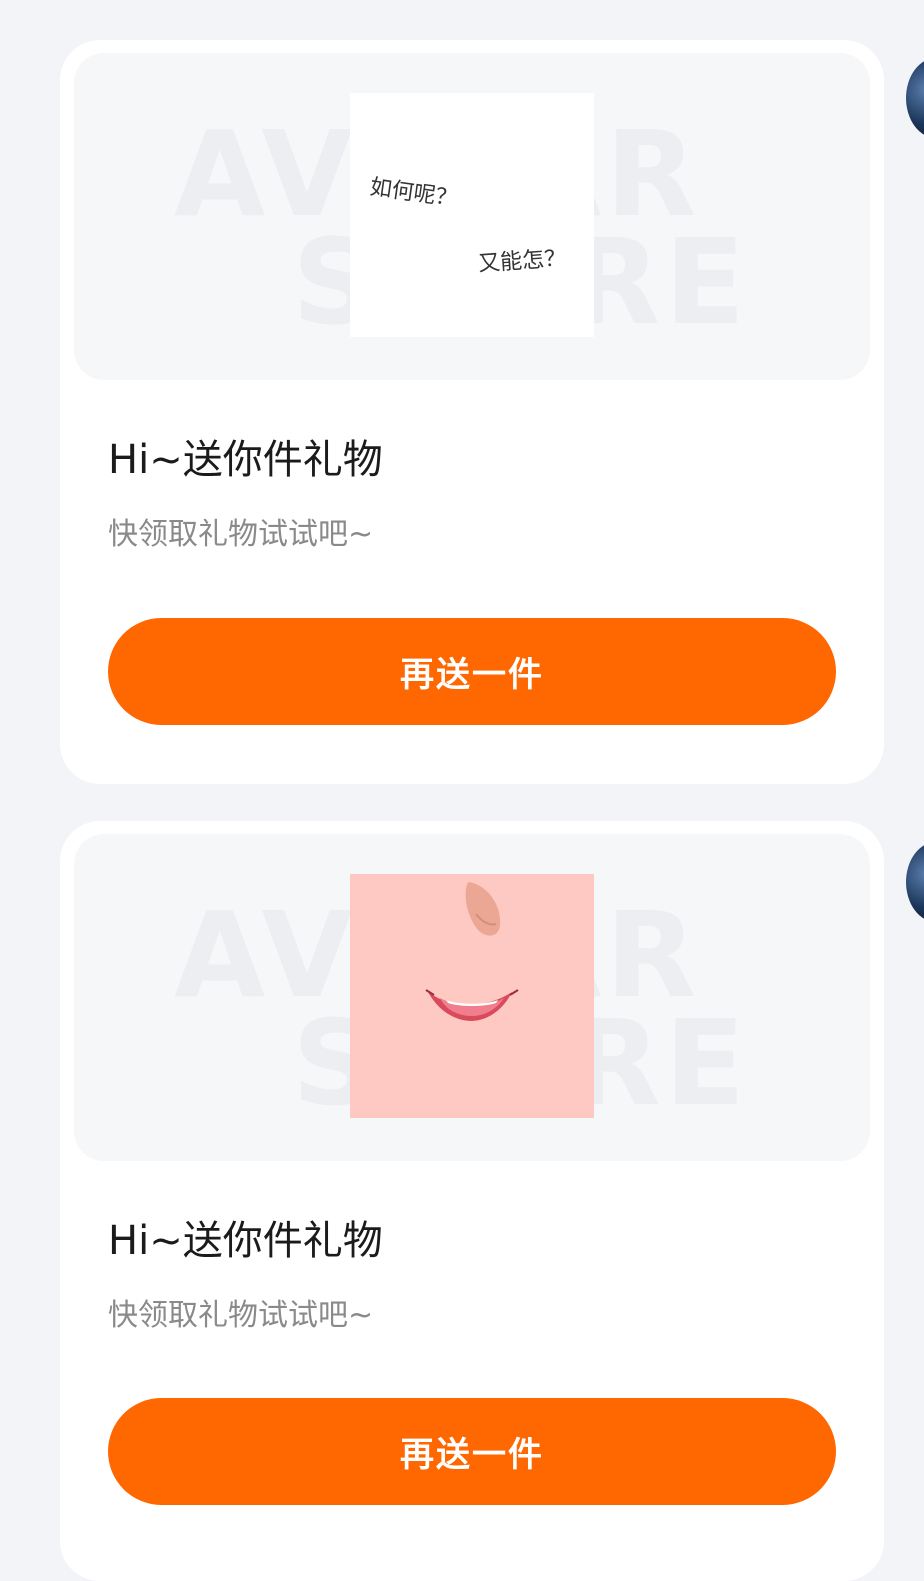 Image resolution: width=924 pixels, height=1581 pixels. I want to click on gift-image: 如何呢？ 又能怎？, so click(472, 215).